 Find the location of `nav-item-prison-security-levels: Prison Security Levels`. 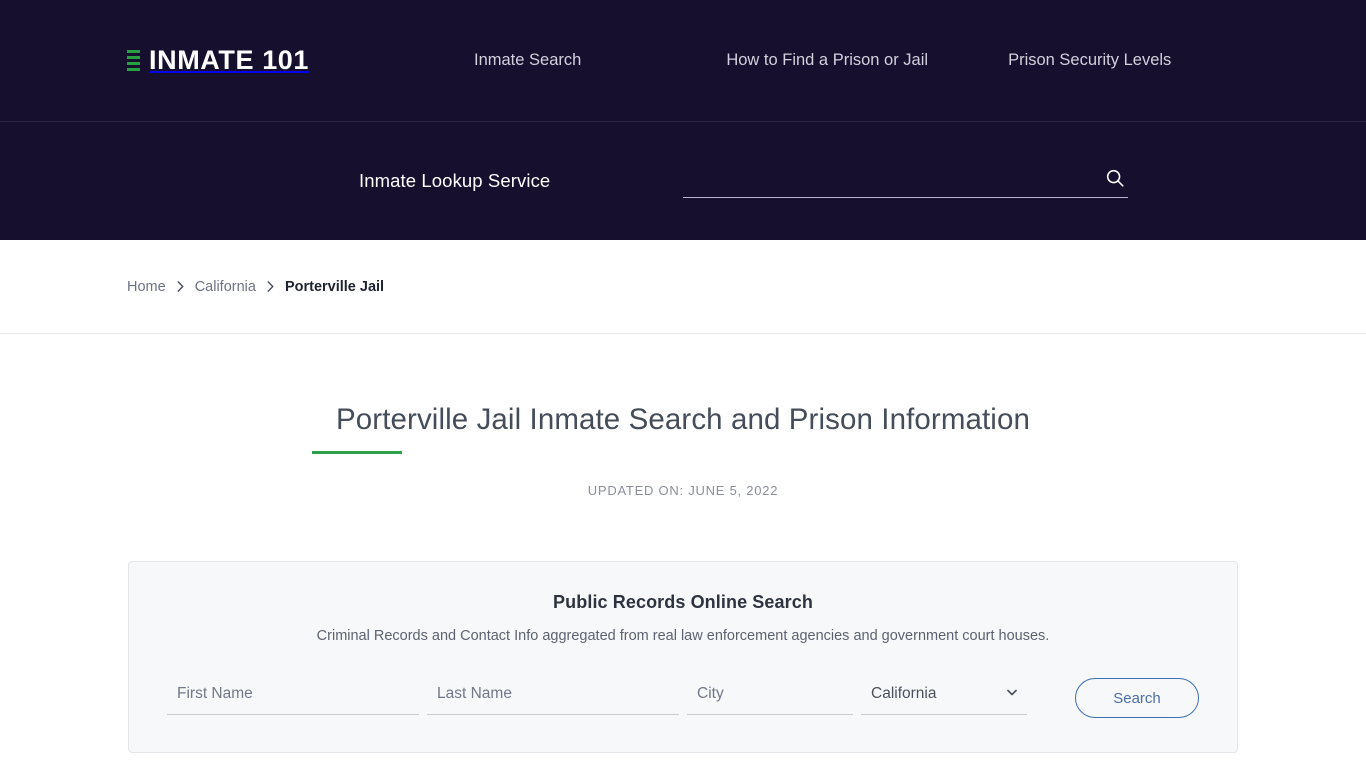

nav-item-prison-security-levels: Prison Security Levels is located at coordinates (1089, 60).